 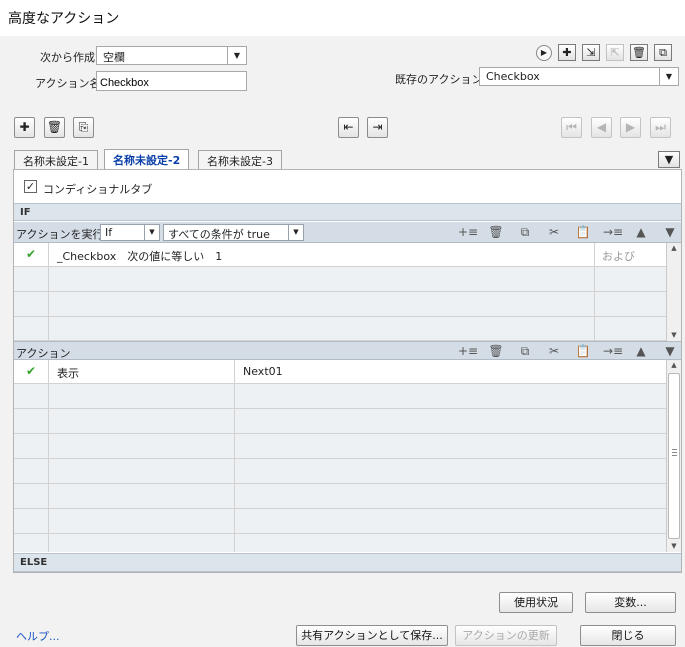 What do you see at coordinates (628, 635) in the screenshot?
I see `close-button: 閉じる` at bounding box center [628, 635].